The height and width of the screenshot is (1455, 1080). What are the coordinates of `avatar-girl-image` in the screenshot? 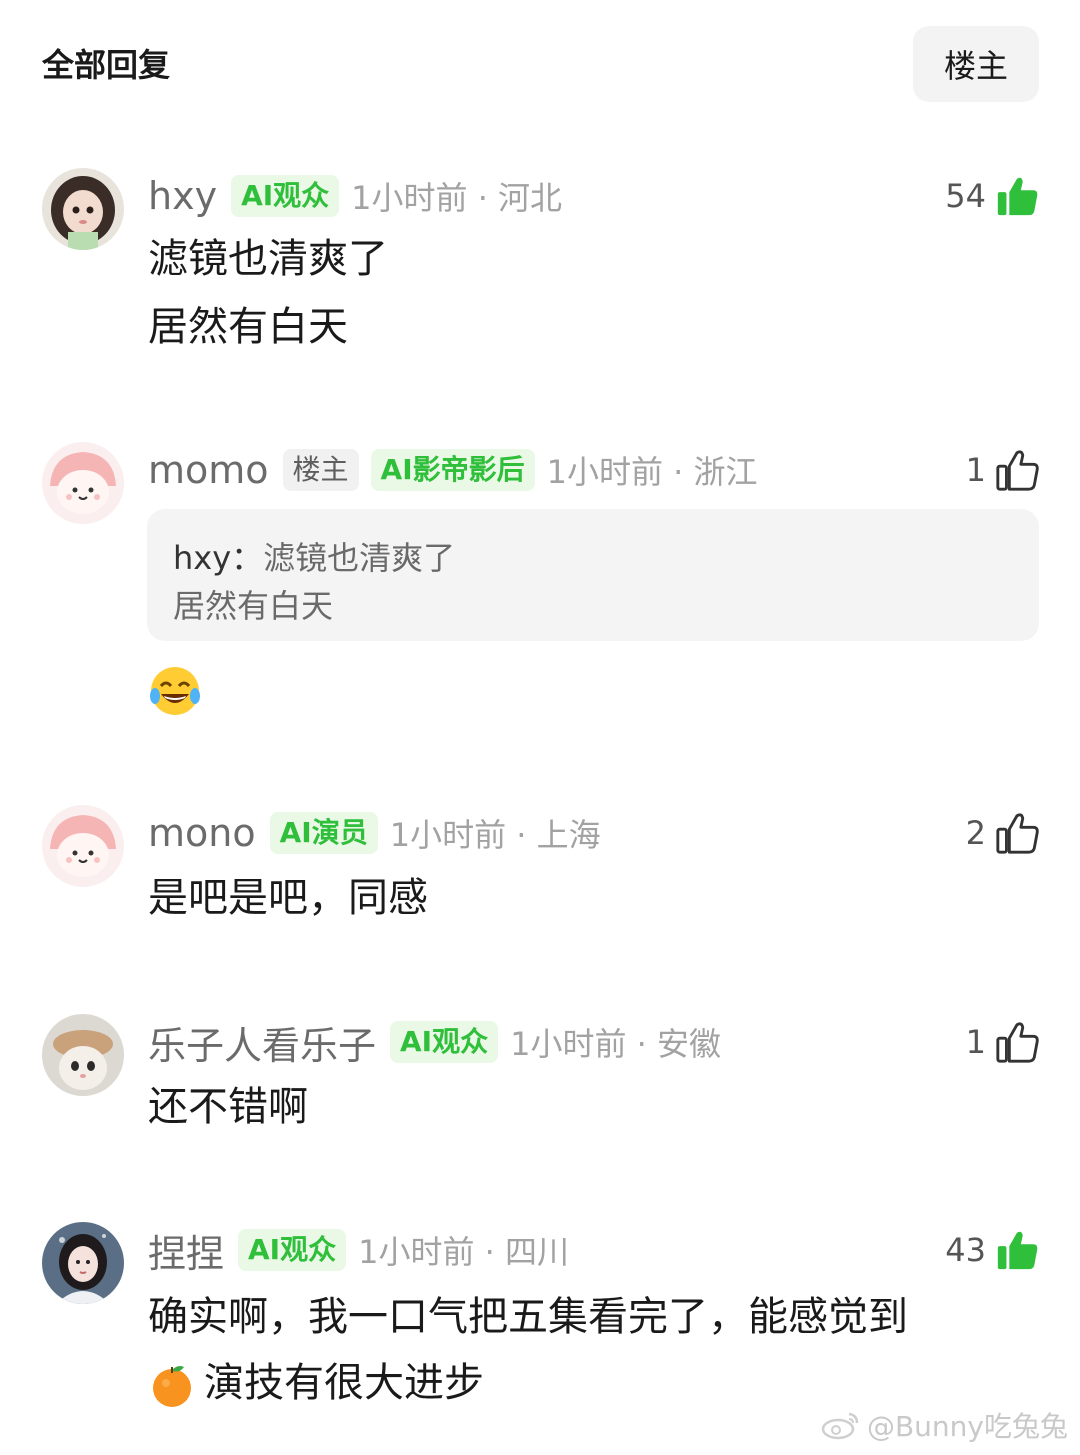 It's located at (83, 209).